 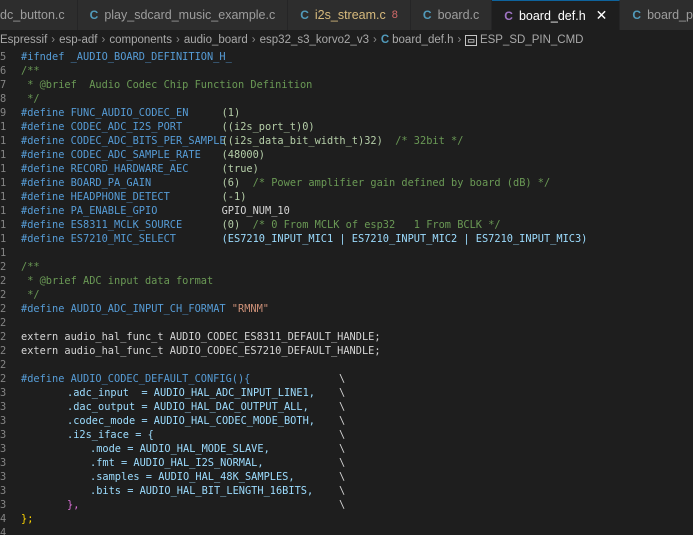 I want to click on tab-play-sdcard-music-example: C play_sdcard_music_example.c, so click(x=183, y=15).